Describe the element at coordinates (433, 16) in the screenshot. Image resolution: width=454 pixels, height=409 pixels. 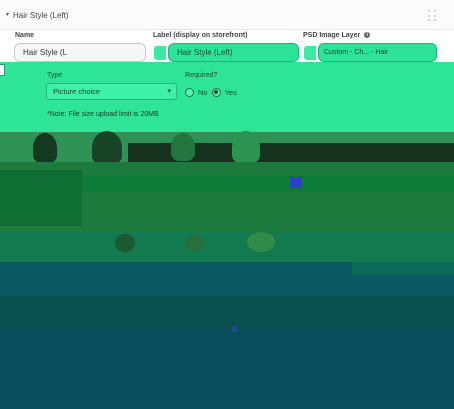
I see `drag-handle-icon` at that location.